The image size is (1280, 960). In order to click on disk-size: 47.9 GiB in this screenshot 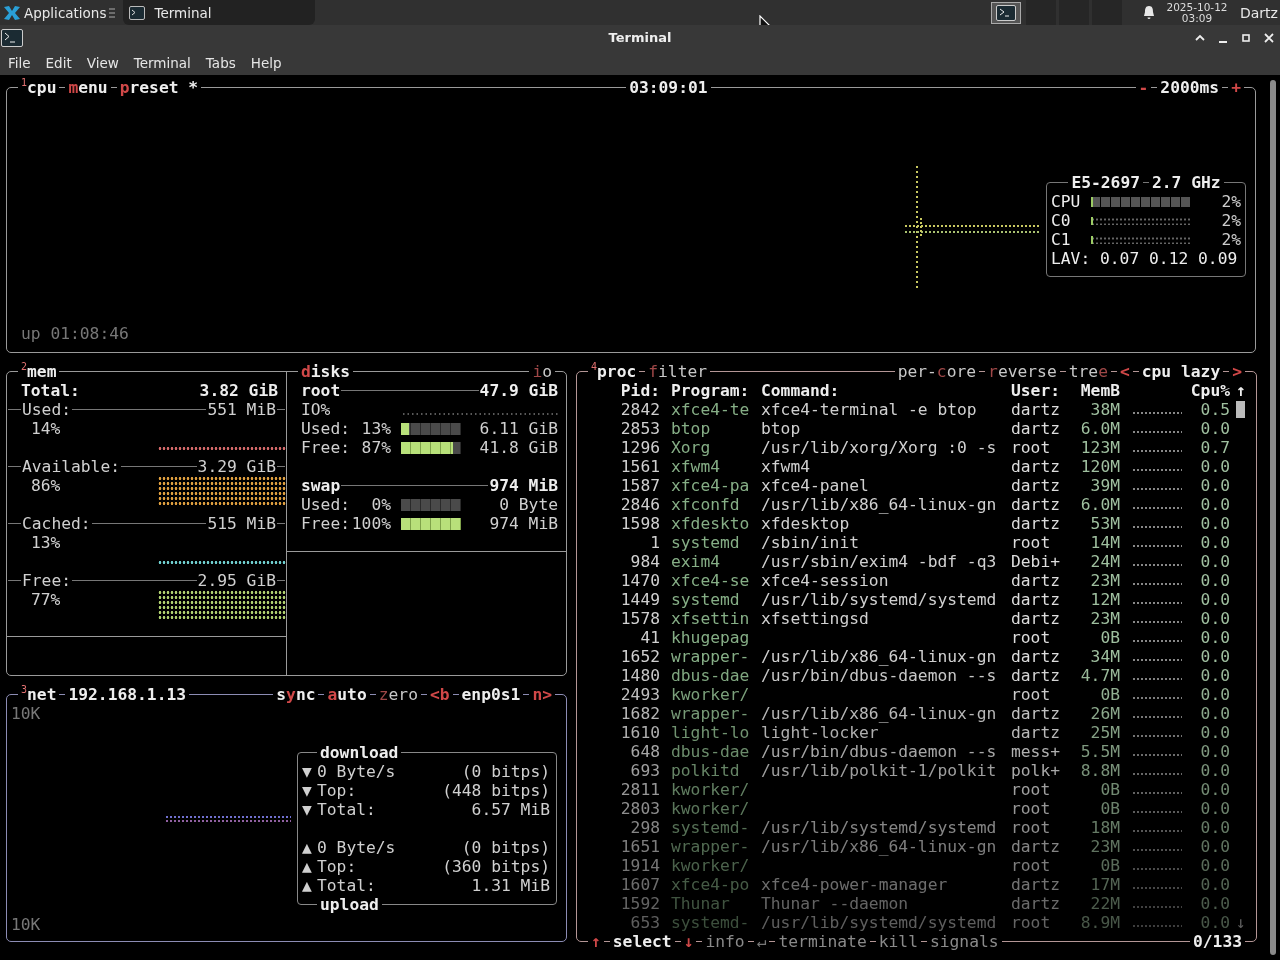, I will do `click(518, 390)`.